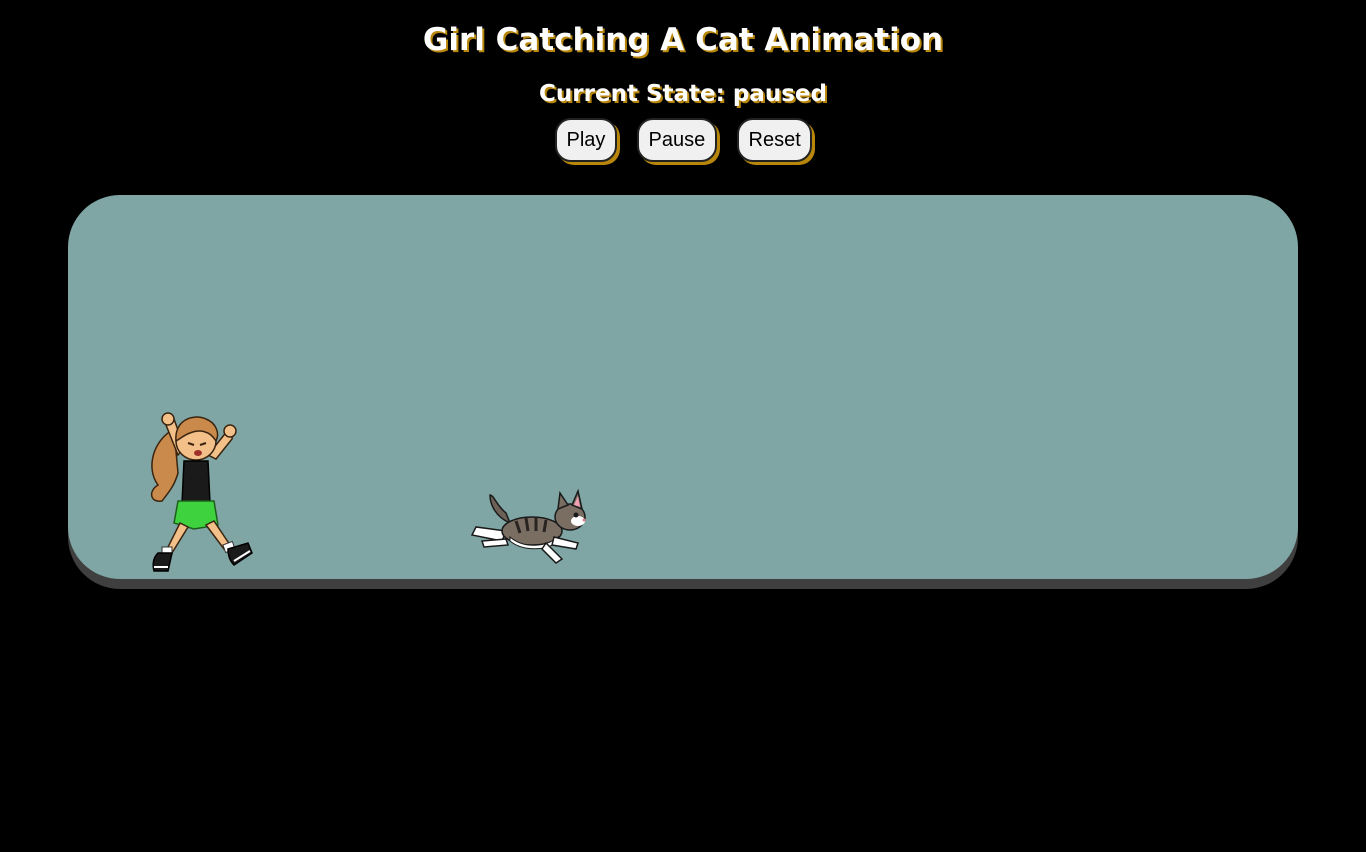 The image size is (1366, 852). Describe the element at coordinates (632, 94) in the screenshot. I see `state-label: Current State:` at that location.